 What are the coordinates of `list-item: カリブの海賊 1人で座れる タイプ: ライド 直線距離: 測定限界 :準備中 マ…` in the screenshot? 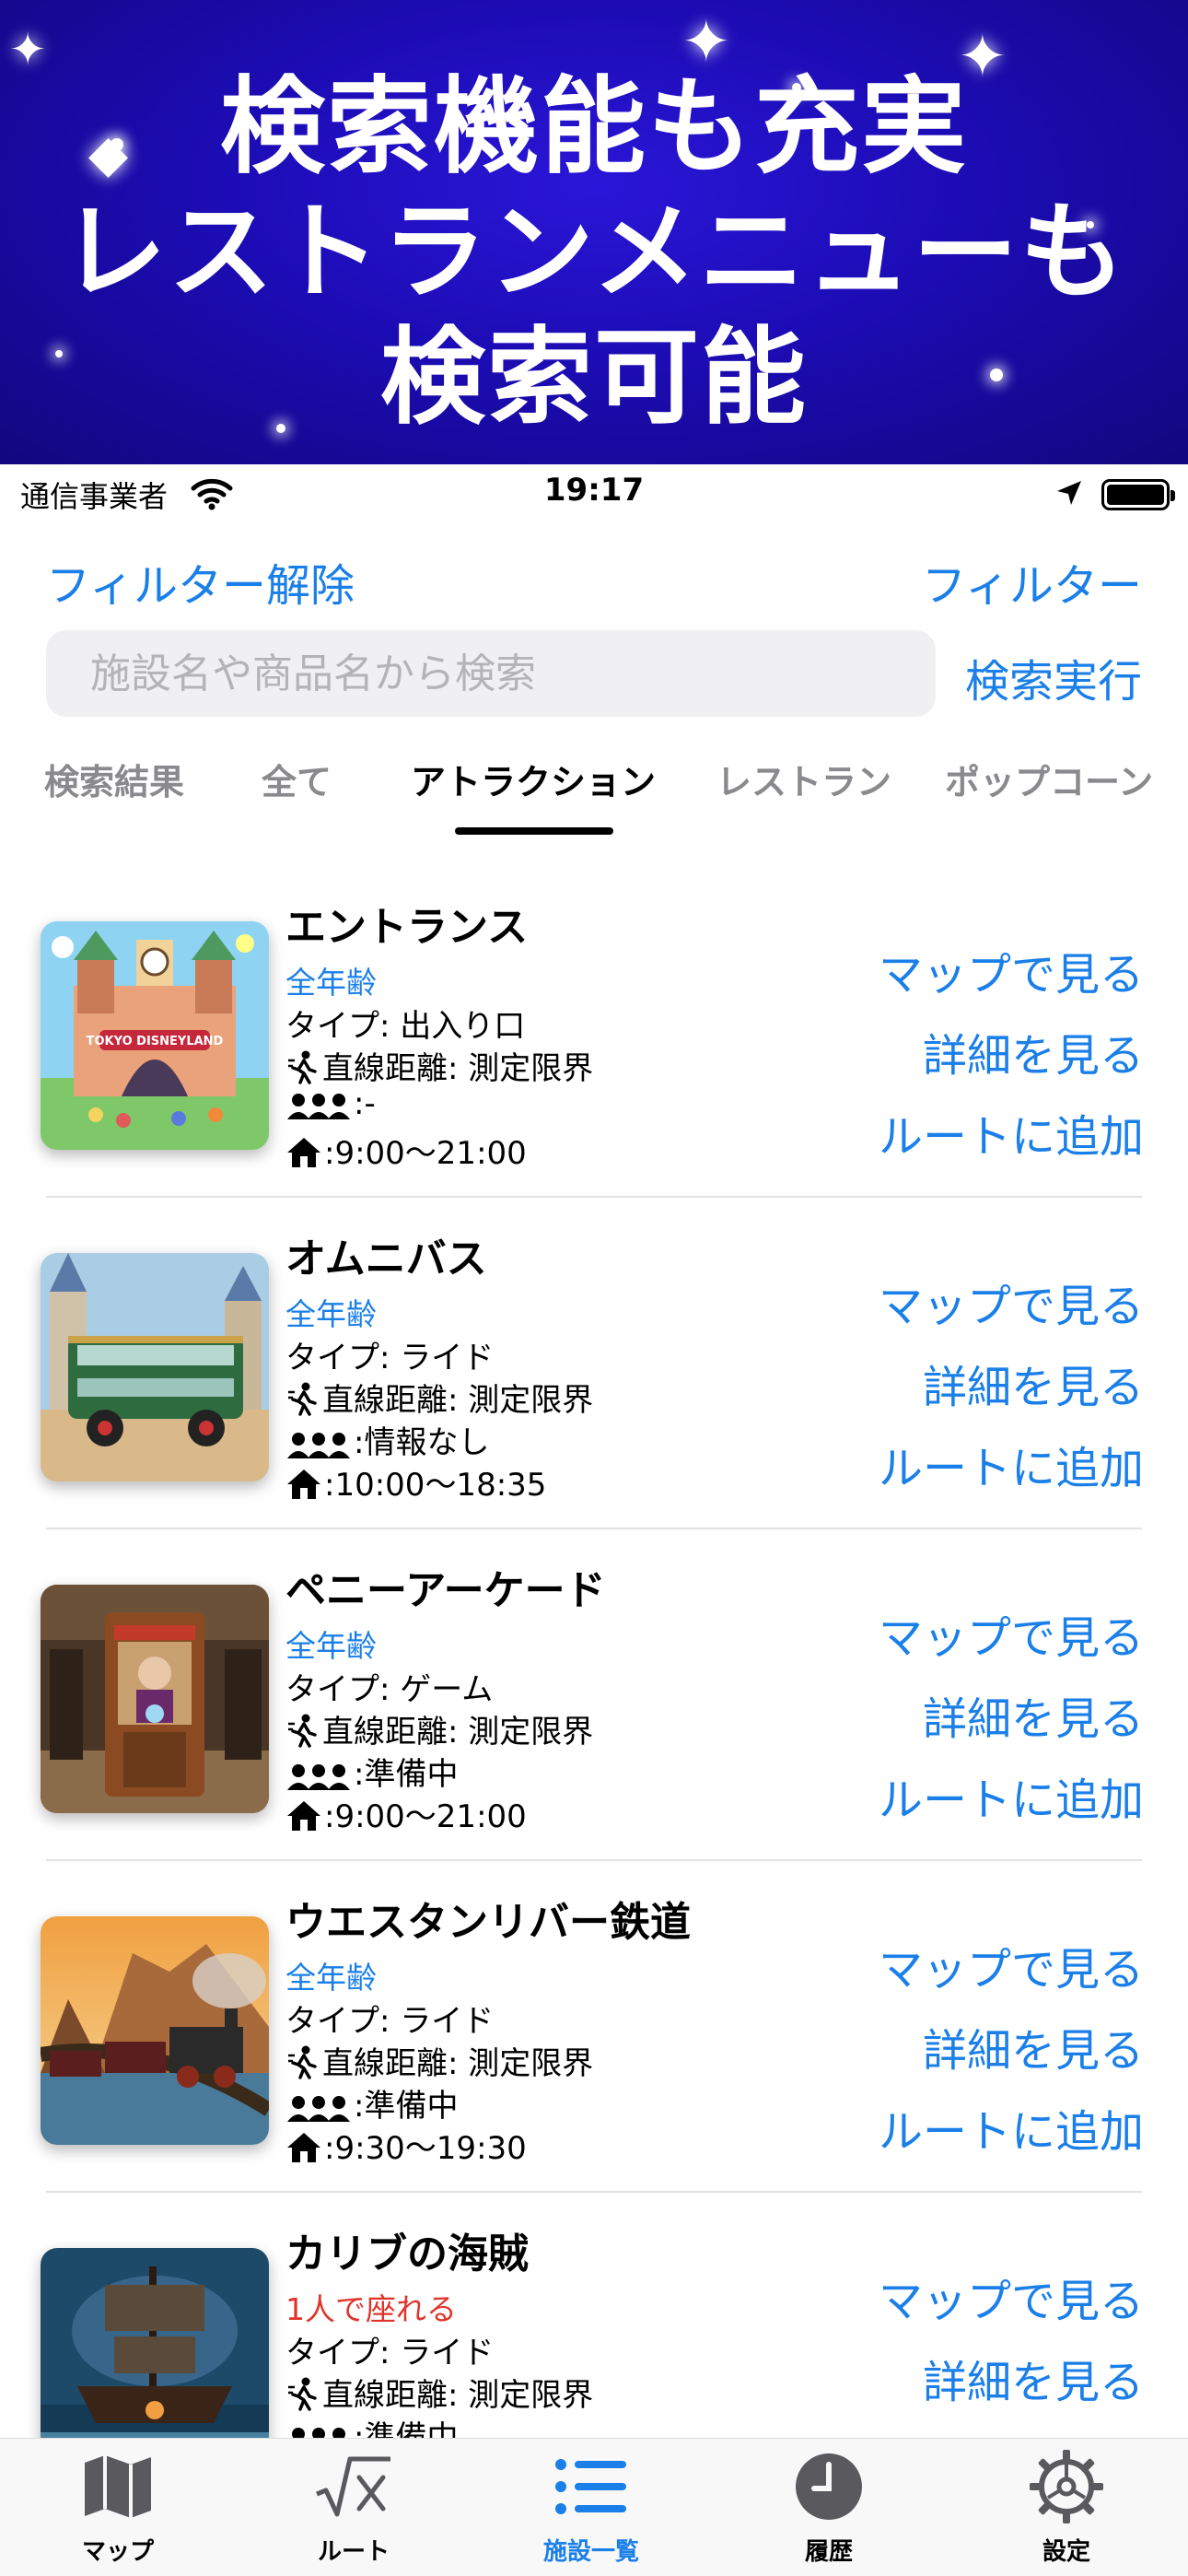 It's located at (594, 2315).